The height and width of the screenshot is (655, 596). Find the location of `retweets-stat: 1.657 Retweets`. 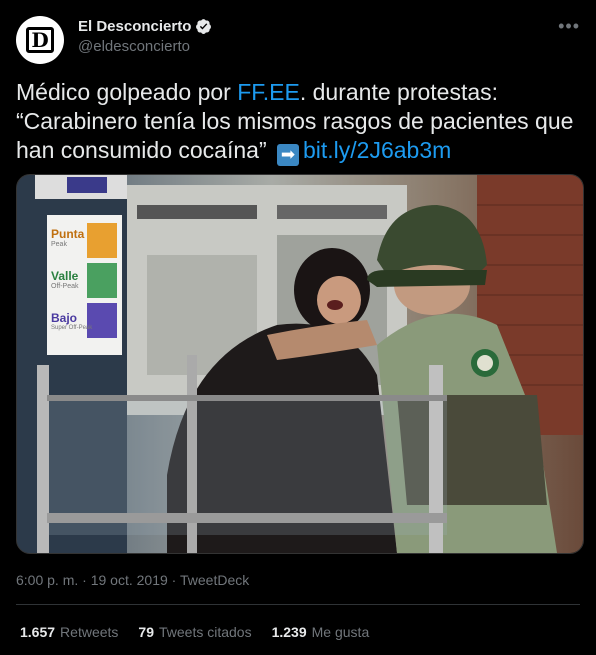

retweets-stat: 1.657 Retweets is located at coordinates (69, 632).